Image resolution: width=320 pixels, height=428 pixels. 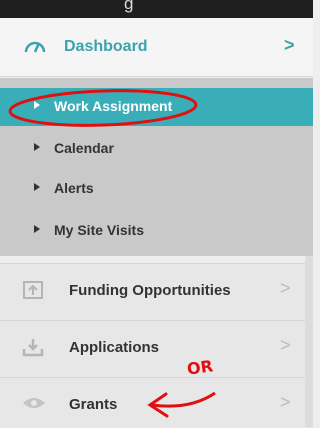 I want to click on submenu-item-label: Calendar, so click(x=84, y=148).